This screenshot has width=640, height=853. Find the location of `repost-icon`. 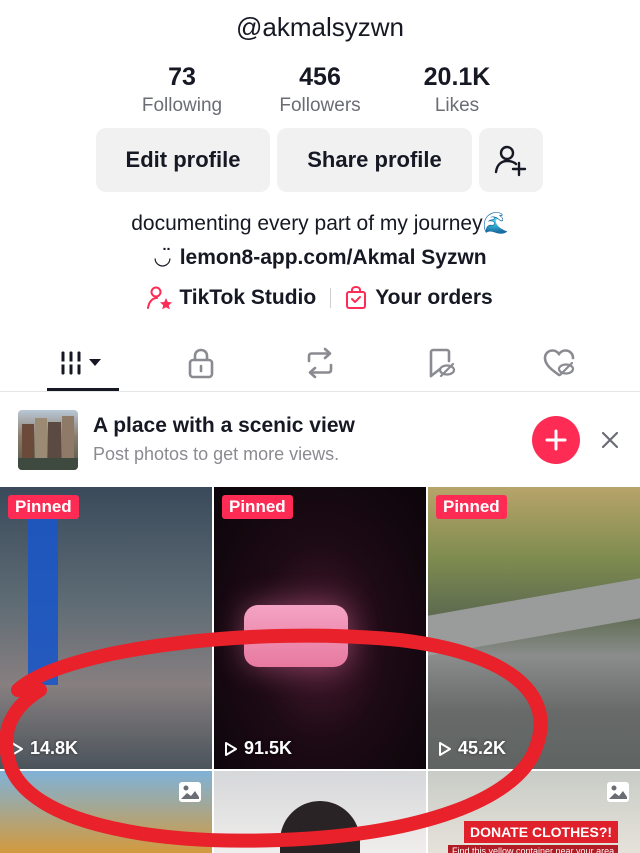

repost-icon is located at coordinates (320, 363).